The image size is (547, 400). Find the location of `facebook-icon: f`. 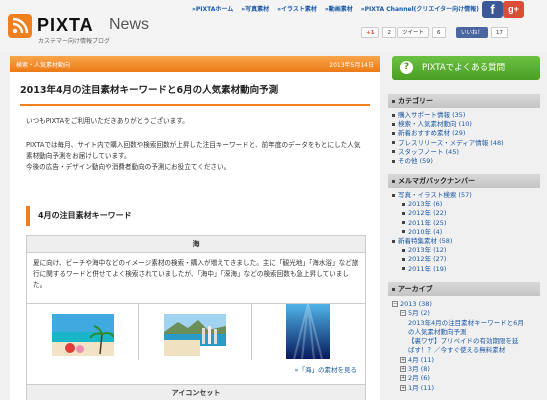

facebook-icon: f is located at coordinates (492, 9).